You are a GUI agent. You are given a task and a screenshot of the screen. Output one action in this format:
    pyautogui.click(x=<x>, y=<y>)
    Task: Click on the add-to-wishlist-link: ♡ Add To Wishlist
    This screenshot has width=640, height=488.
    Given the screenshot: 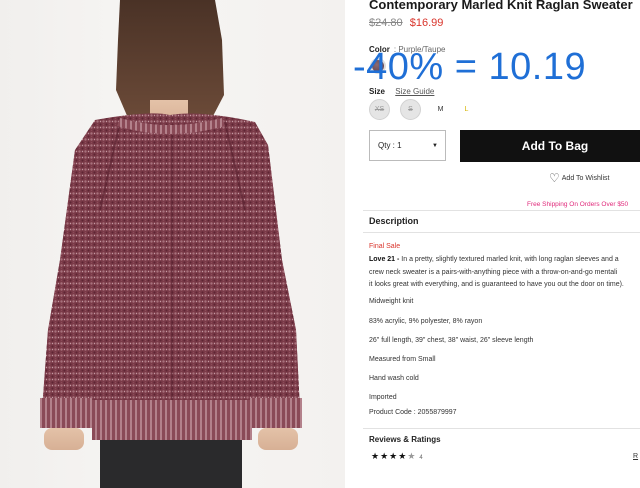 What is the action you would take?
    pyautogui.click(x=579, y=178)
    